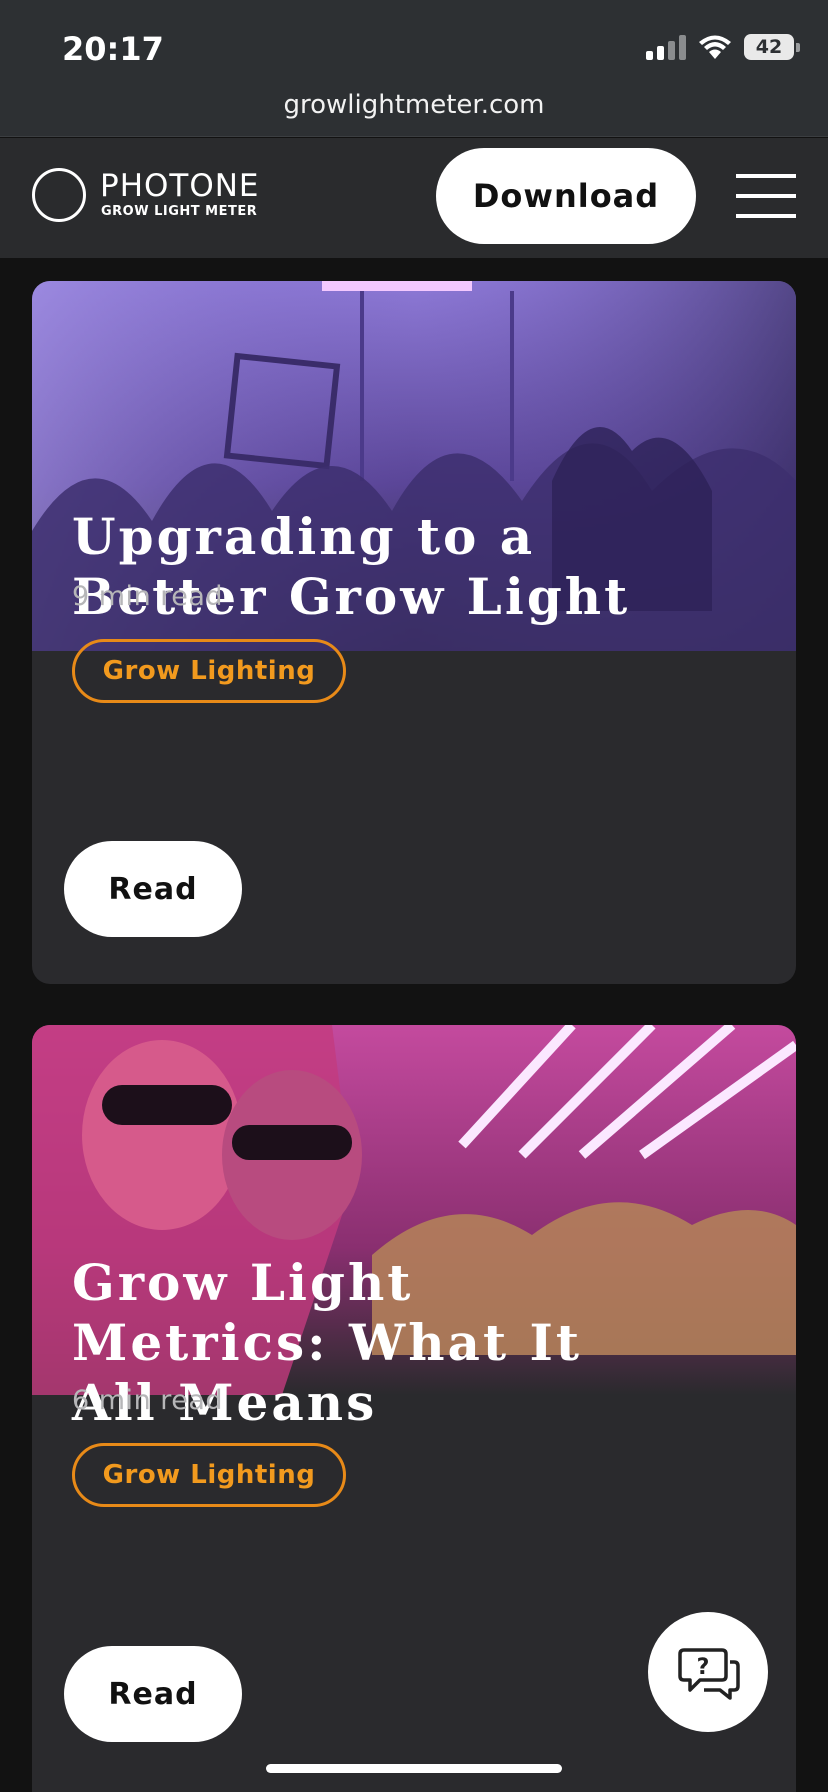  What do you see at coordinates (766, 196) in the screenshot?
I see `menu-icon` at bounding box center [766, 196].